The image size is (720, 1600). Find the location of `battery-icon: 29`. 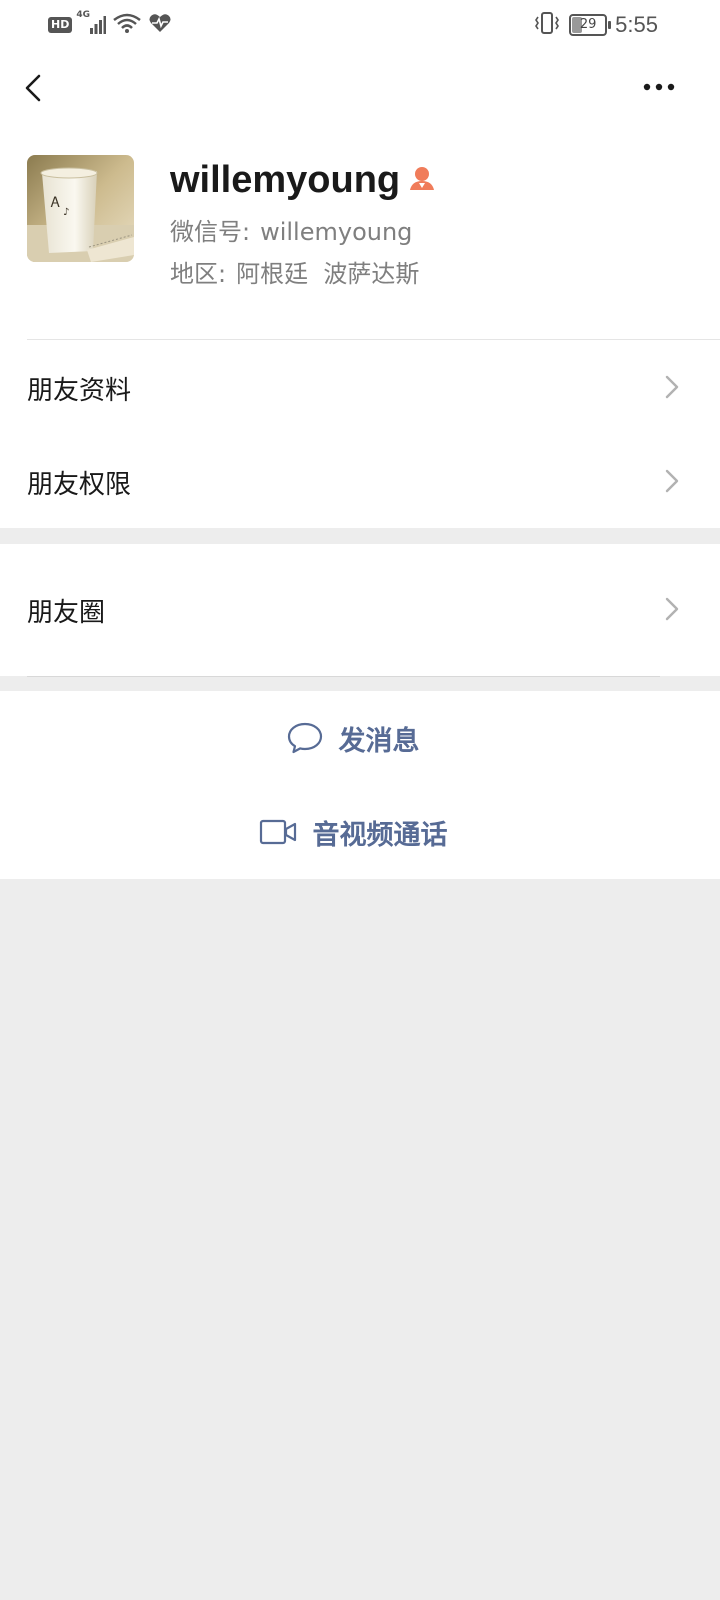

battery-icon: 29 is located at coordinates (590, 25).